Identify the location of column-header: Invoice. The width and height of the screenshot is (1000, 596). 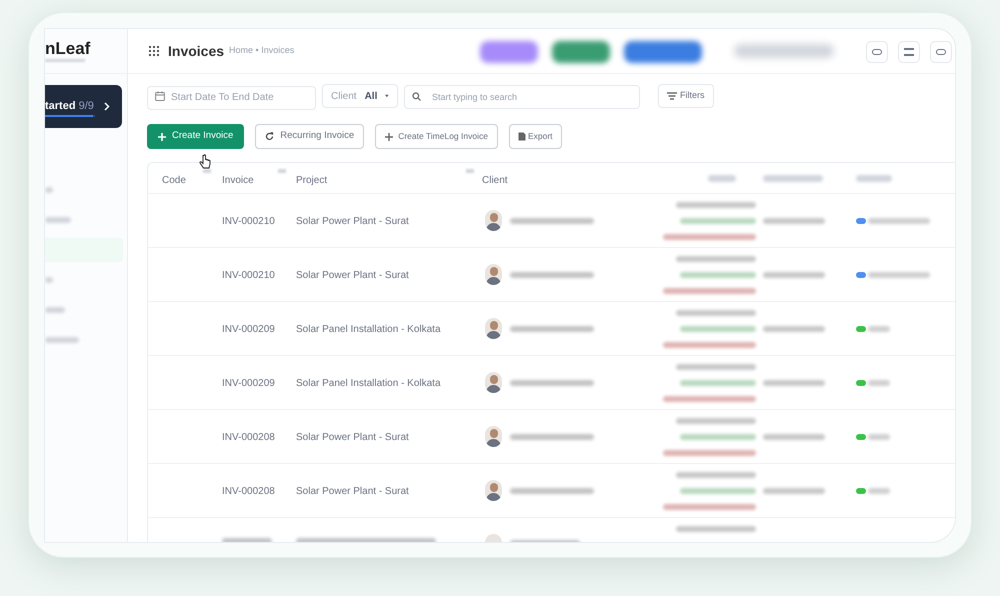
(238, 180).